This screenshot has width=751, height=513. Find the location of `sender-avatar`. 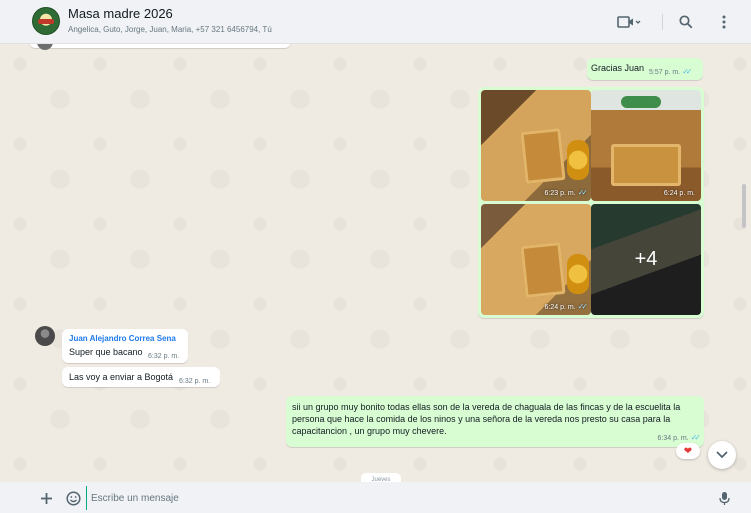

sender-avatar is located at coordinates (45, 336).